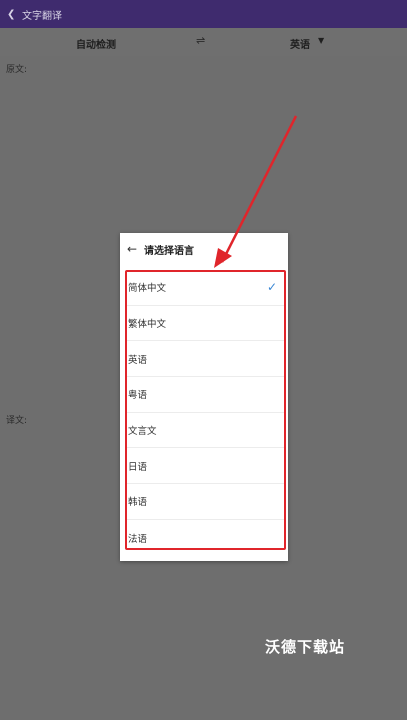  What do you see at coordinates (271, 287) in the screenshot?
I see `check-icon: ✓` at bounding box center [271, 287].